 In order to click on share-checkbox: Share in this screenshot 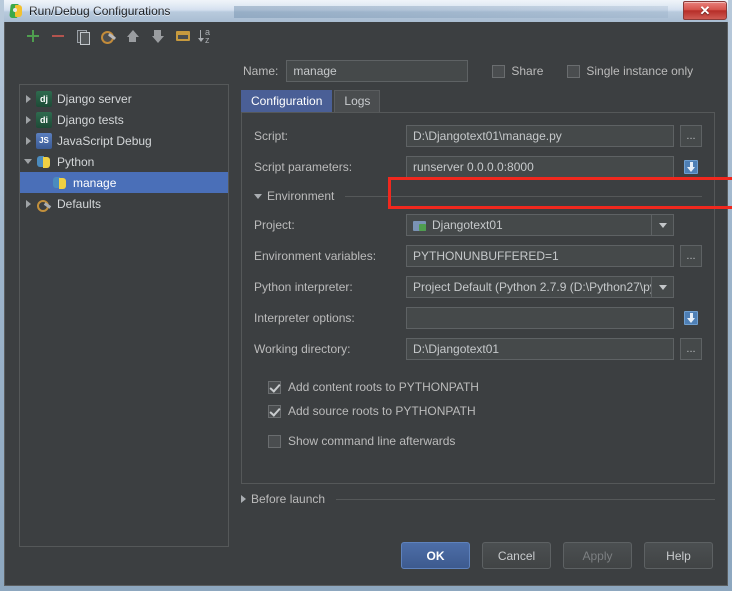, I will do `click(517, 71)`.